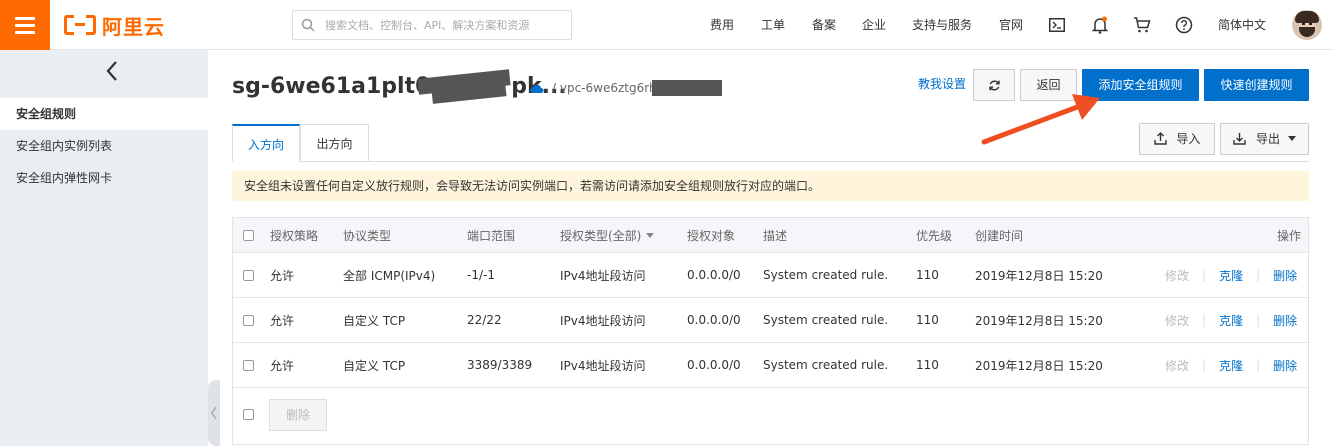 Image resolution: width=1333 pixels, height=446 pixels. I want to click on logo: 阿里云, so click(114, 26).